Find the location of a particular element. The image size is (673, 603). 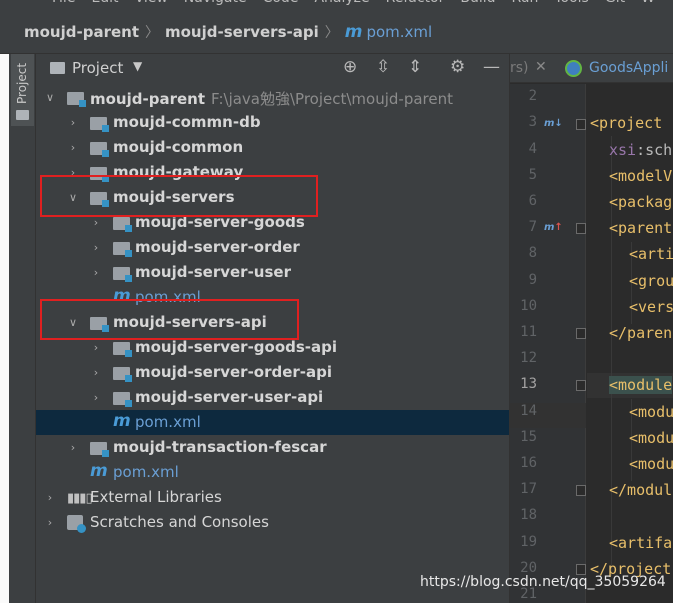

code-attribute-rest: :sch is located at coordinates (654, 150).